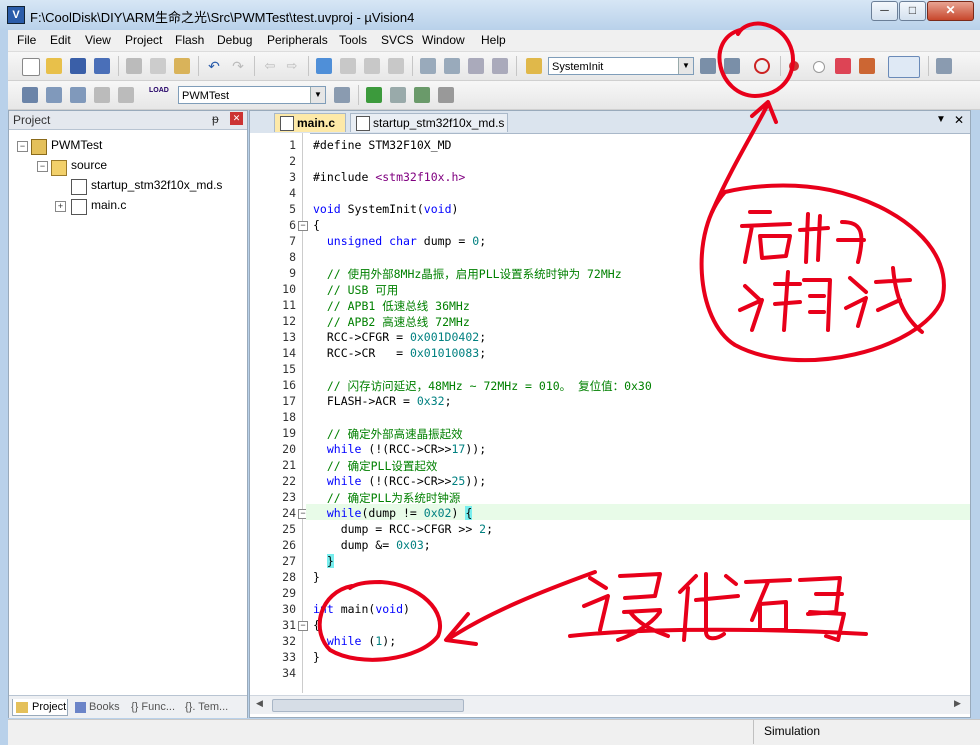  Describe the element at coordinates (732, 66) in the screenshot. I see `incremental-find-icon` at that location.